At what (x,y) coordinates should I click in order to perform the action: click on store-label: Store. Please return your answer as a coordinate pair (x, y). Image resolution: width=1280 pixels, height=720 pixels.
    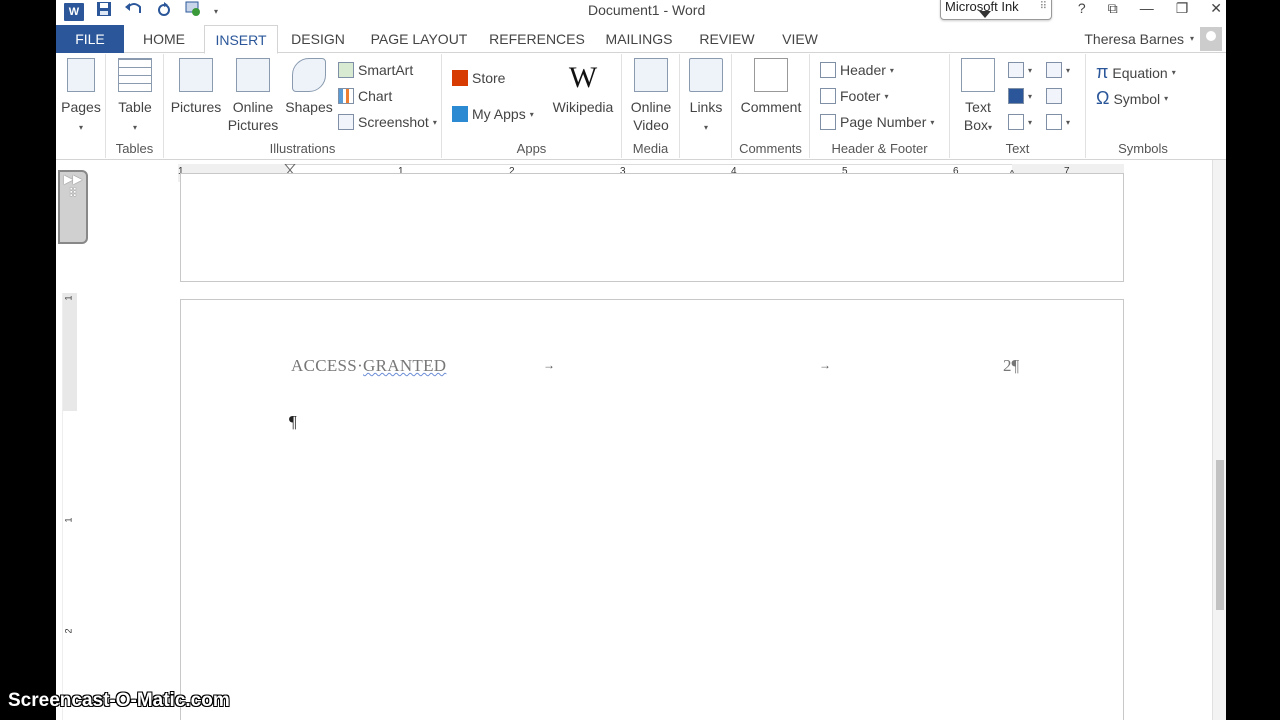
    Looking at the image, I should click on (489, 78).